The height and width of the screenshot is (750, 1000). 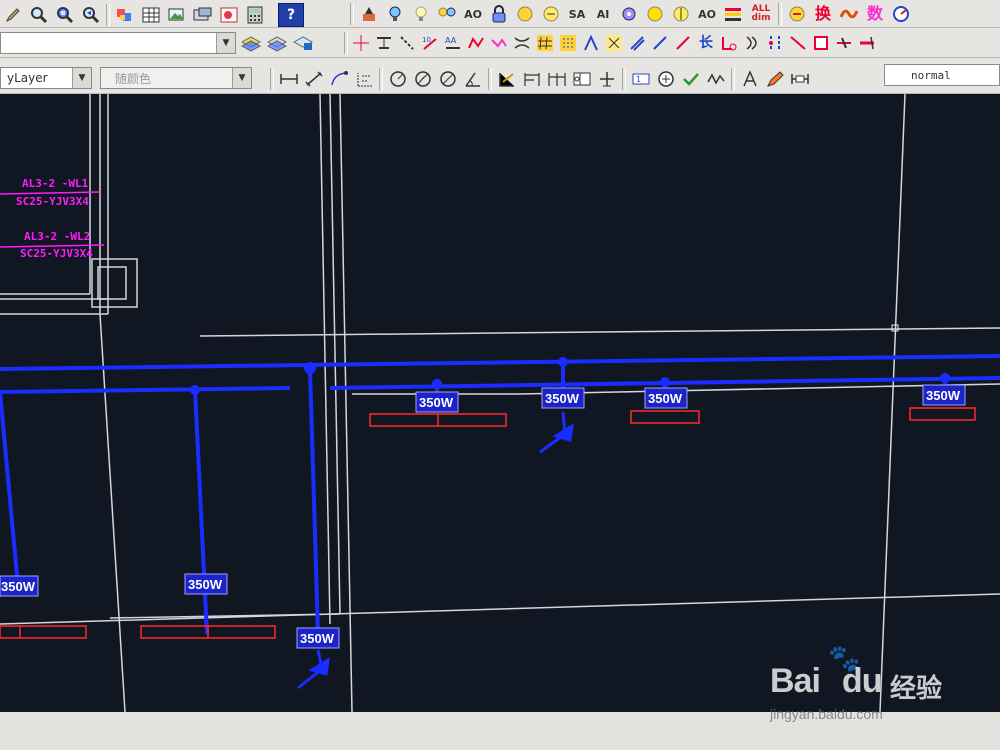 I want to click on wire-bracket-icon, so click(x=522, y=43).